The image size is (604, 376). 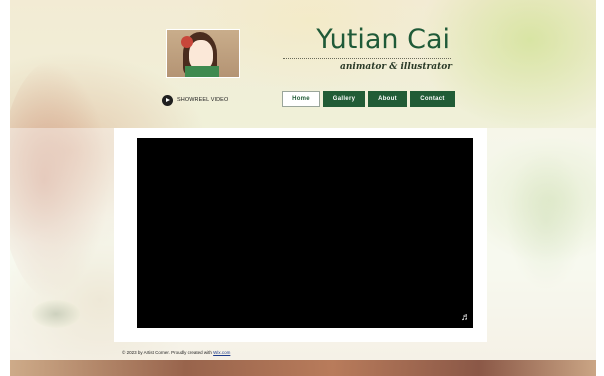 What do you see at coordinates (466, 318) in the screenshot?
I see `music-note-icon: ♬` at bounding box center [466, 318].